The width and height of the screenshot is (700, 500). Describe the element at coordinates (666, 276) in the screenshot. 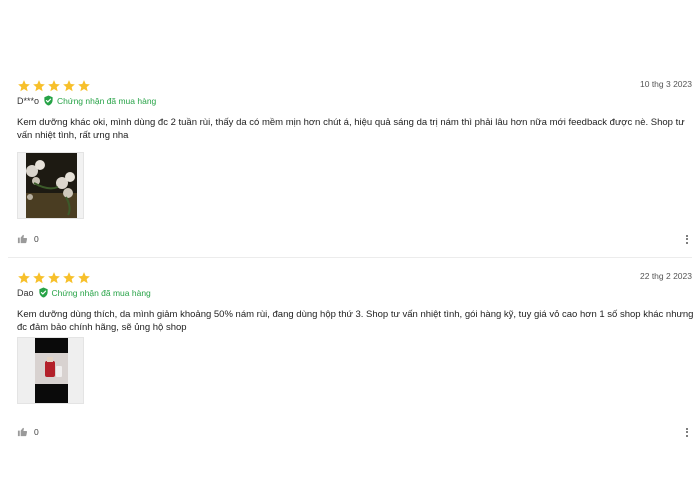

I see `review-date: 22 thg 2 2023` at that location.